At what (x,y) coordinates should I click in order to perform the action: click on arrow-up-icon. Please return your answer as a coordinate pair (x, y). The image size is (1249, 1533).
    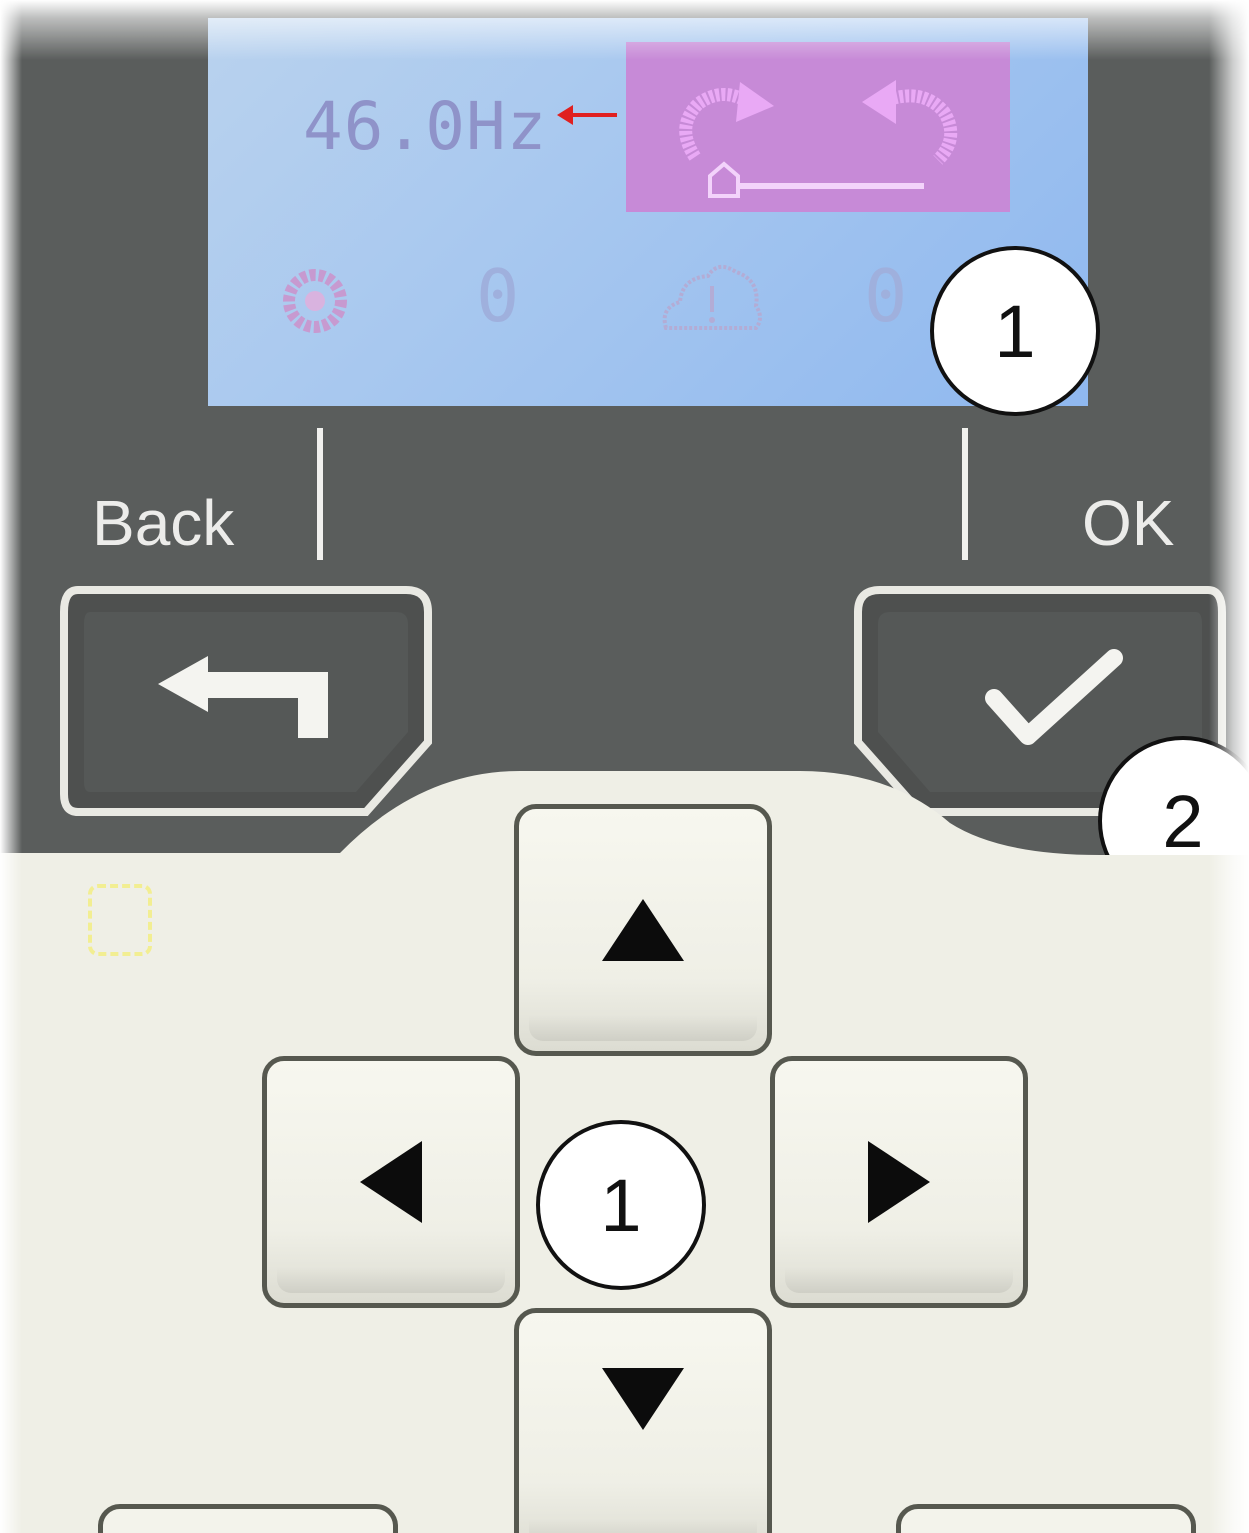
    Looking at the image, I should click on (643, 930).